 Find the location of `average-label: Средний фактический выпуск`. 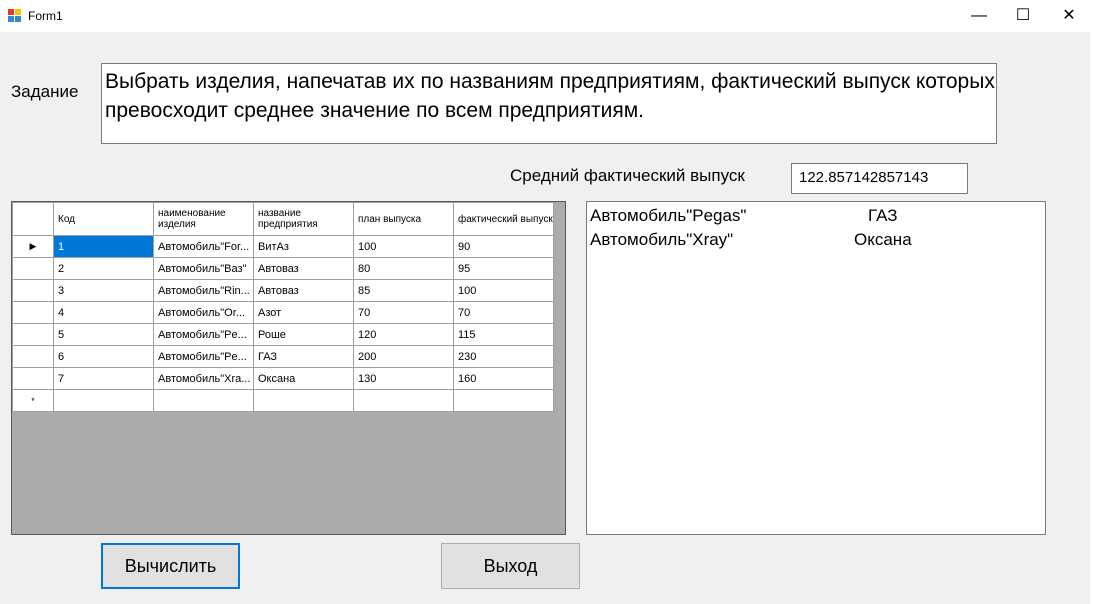

average-label: Средний фактический выпуск is located at coordinates (627, 175).